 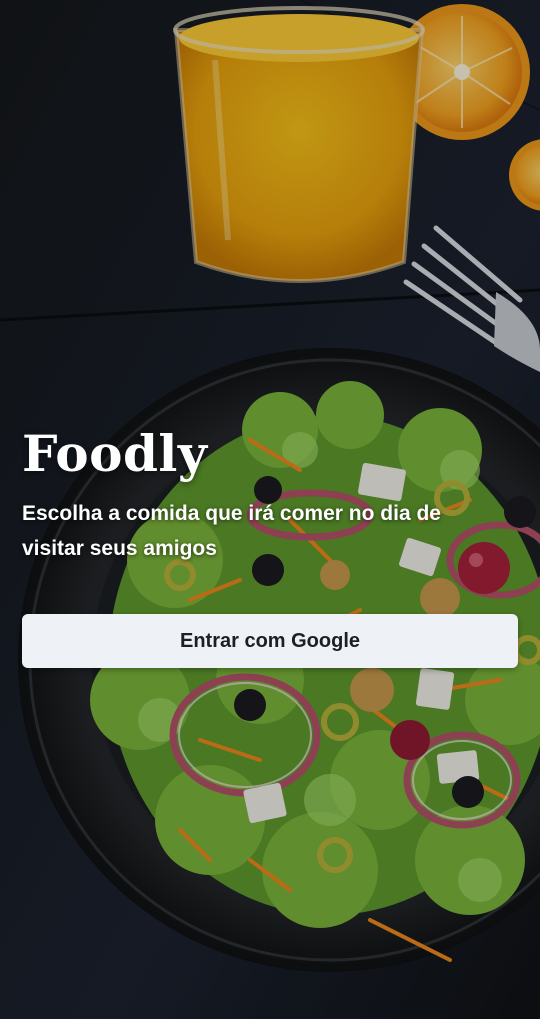 What do you see at coordinates (270, 641) in the screenshot?
I see `google-login-button: Entrar com Google` at bounding box center [270, 641].